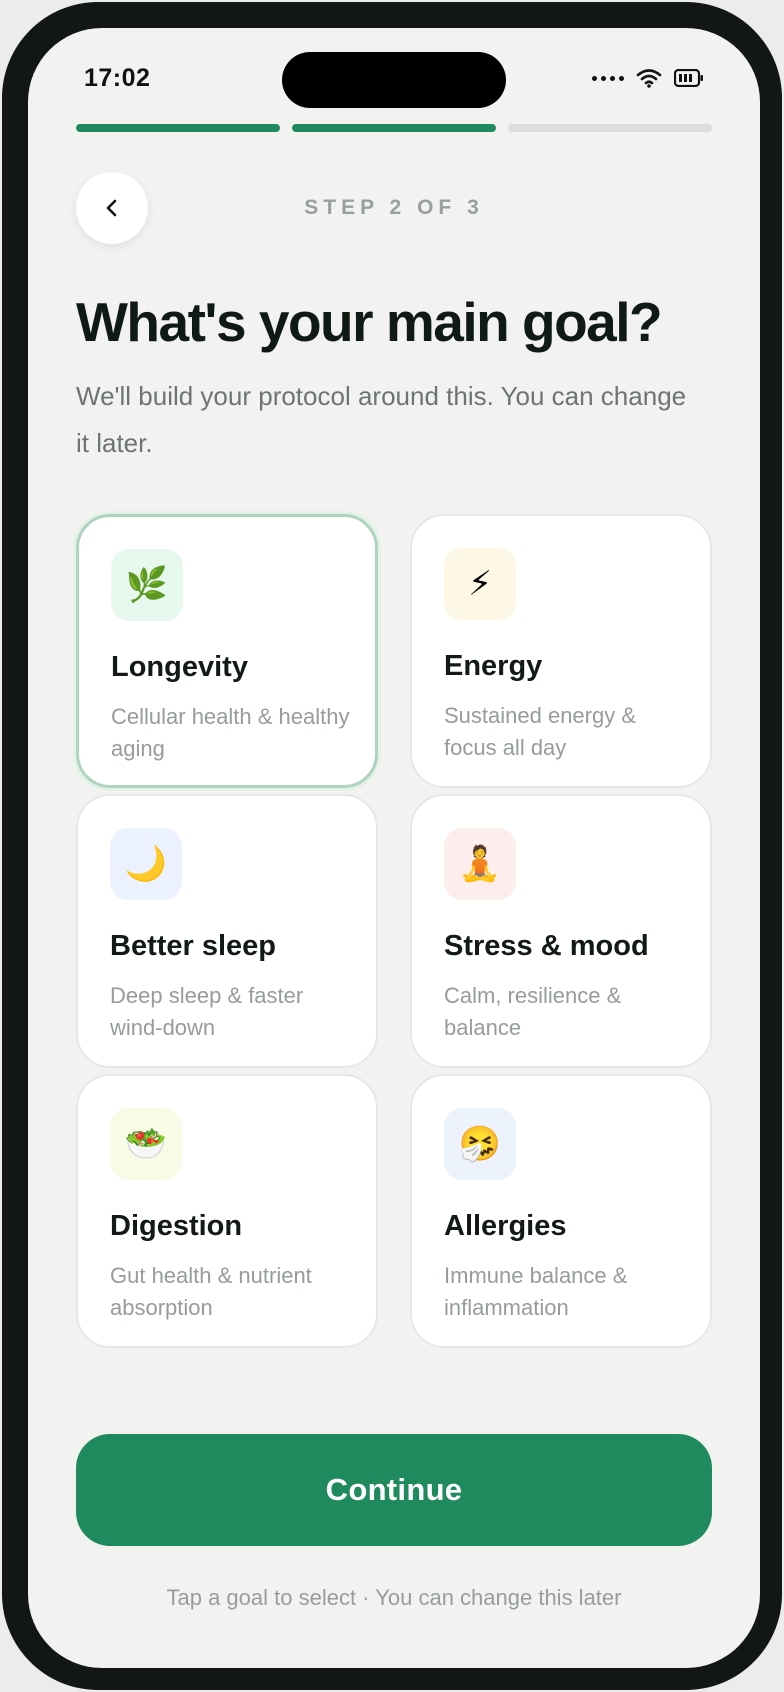 Image resolution: width=784 pixels, height=1692 pixels. Describe the element at coordinates (536, 1291) in the screenshot. I see `goal-description: Immune balance & inflammation` at that location.